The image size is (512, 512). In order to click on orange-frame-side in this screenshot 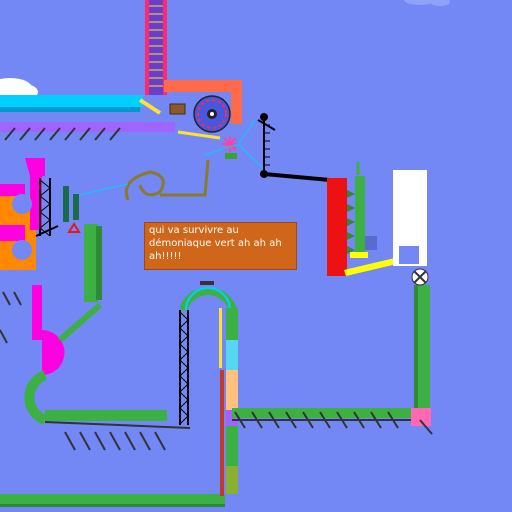, I will do `click(236, 102)`.